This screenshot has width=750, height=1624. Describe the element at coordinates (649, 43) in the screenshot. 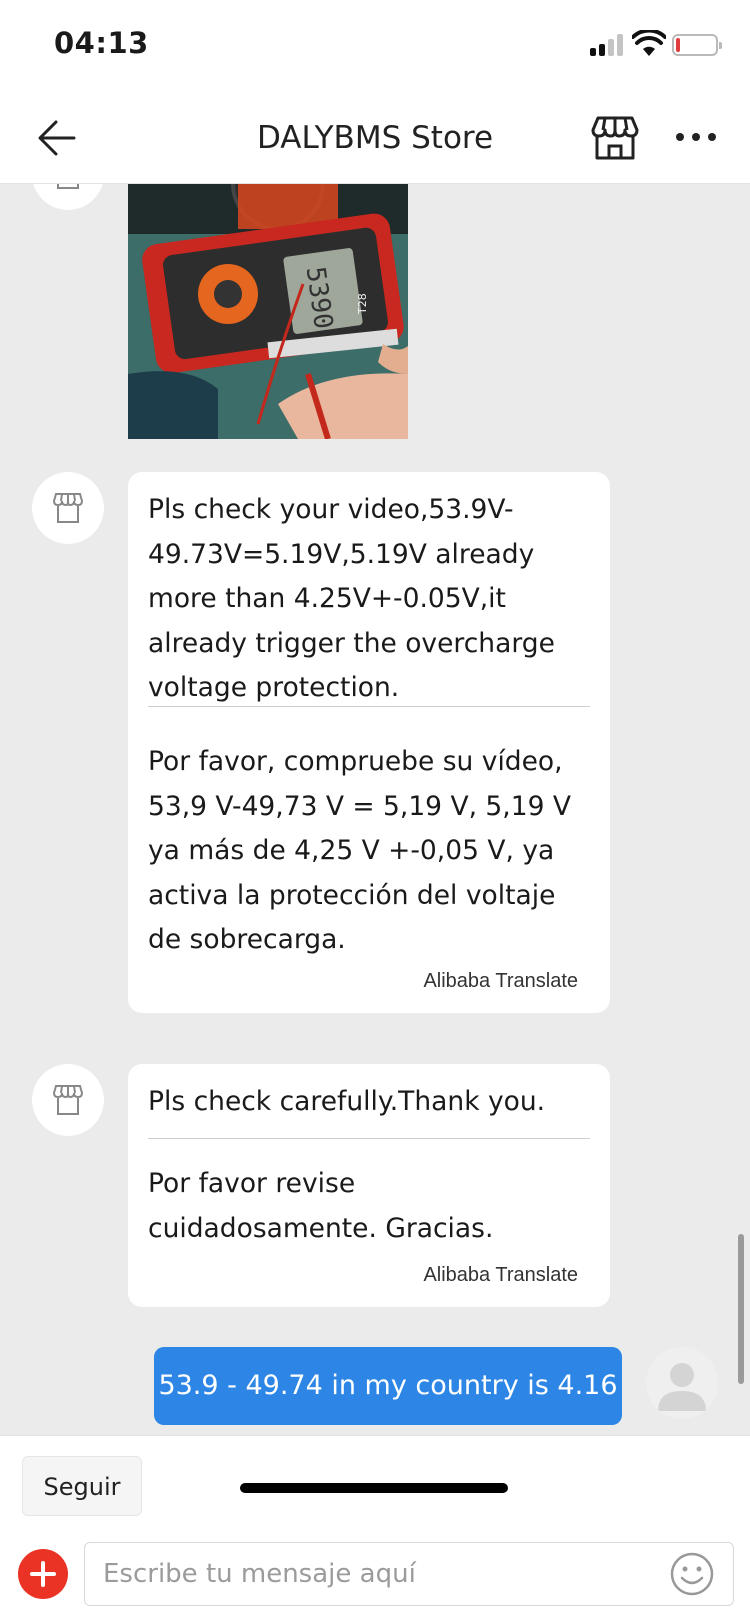

I see `wifi-icon` at that location.